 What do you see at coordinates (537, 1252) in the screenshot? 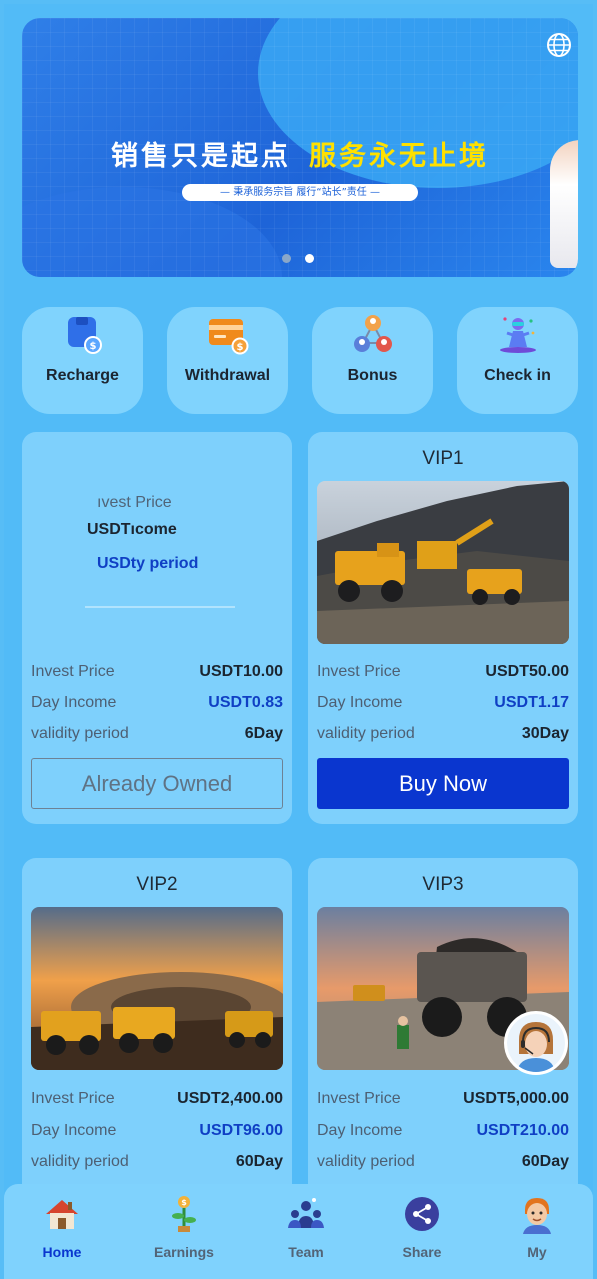
I see `nav-my-label: My` at bounding box center [537, 1252].